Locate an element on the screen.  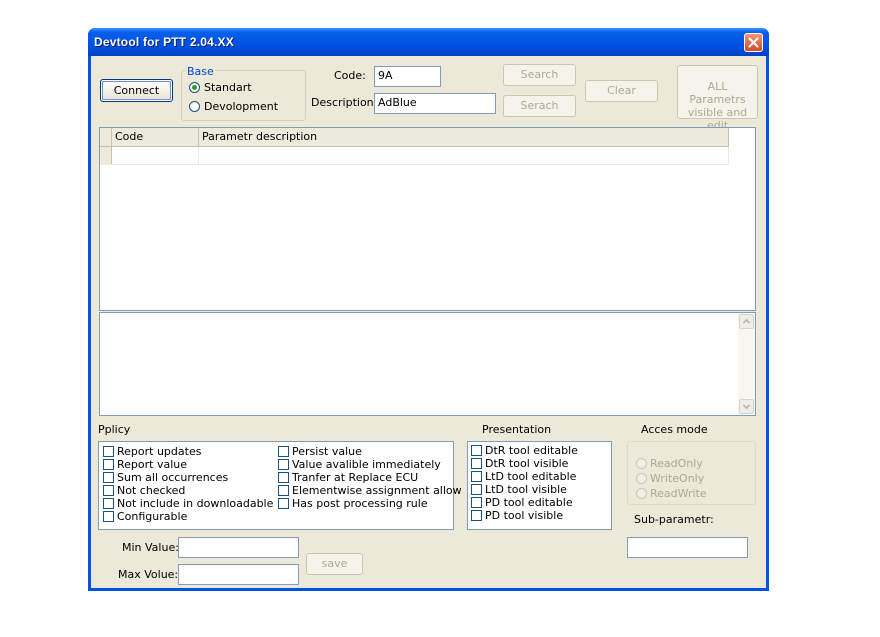
min-value-input is located at coordinates (238, 547).